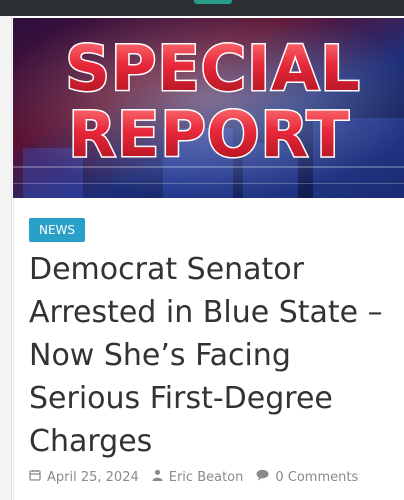 The image size is (404, 500). What do you see at coordinates (202, 8) in the screenshot?
I see `top-navigation-bar` at bounding box center [202, 8].